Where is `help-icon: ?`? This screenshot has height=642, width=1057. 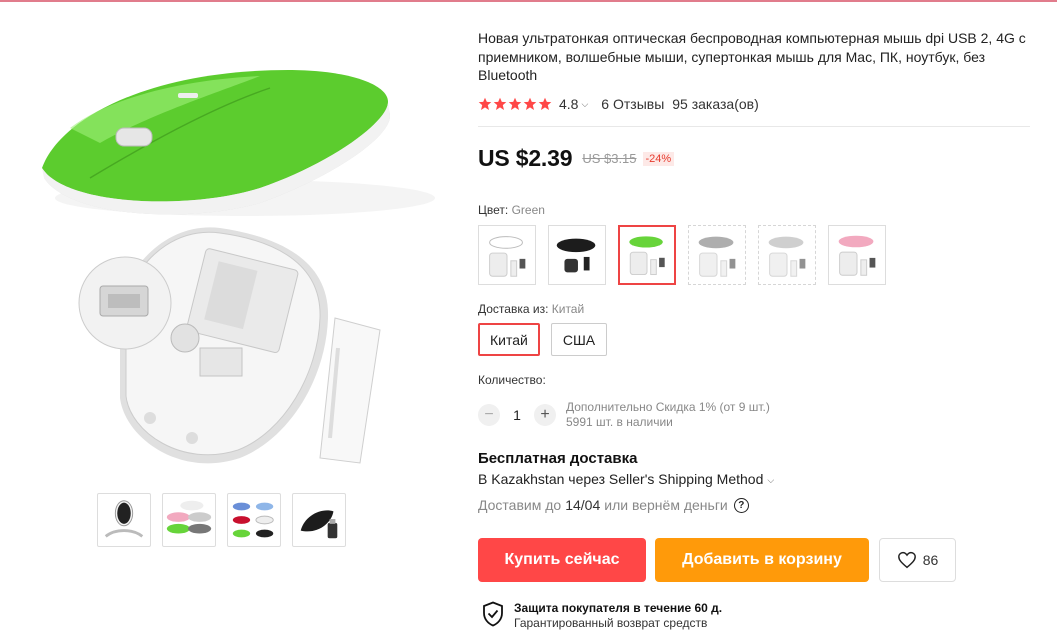 help-icon: ? is located at coordinates (741, 505).